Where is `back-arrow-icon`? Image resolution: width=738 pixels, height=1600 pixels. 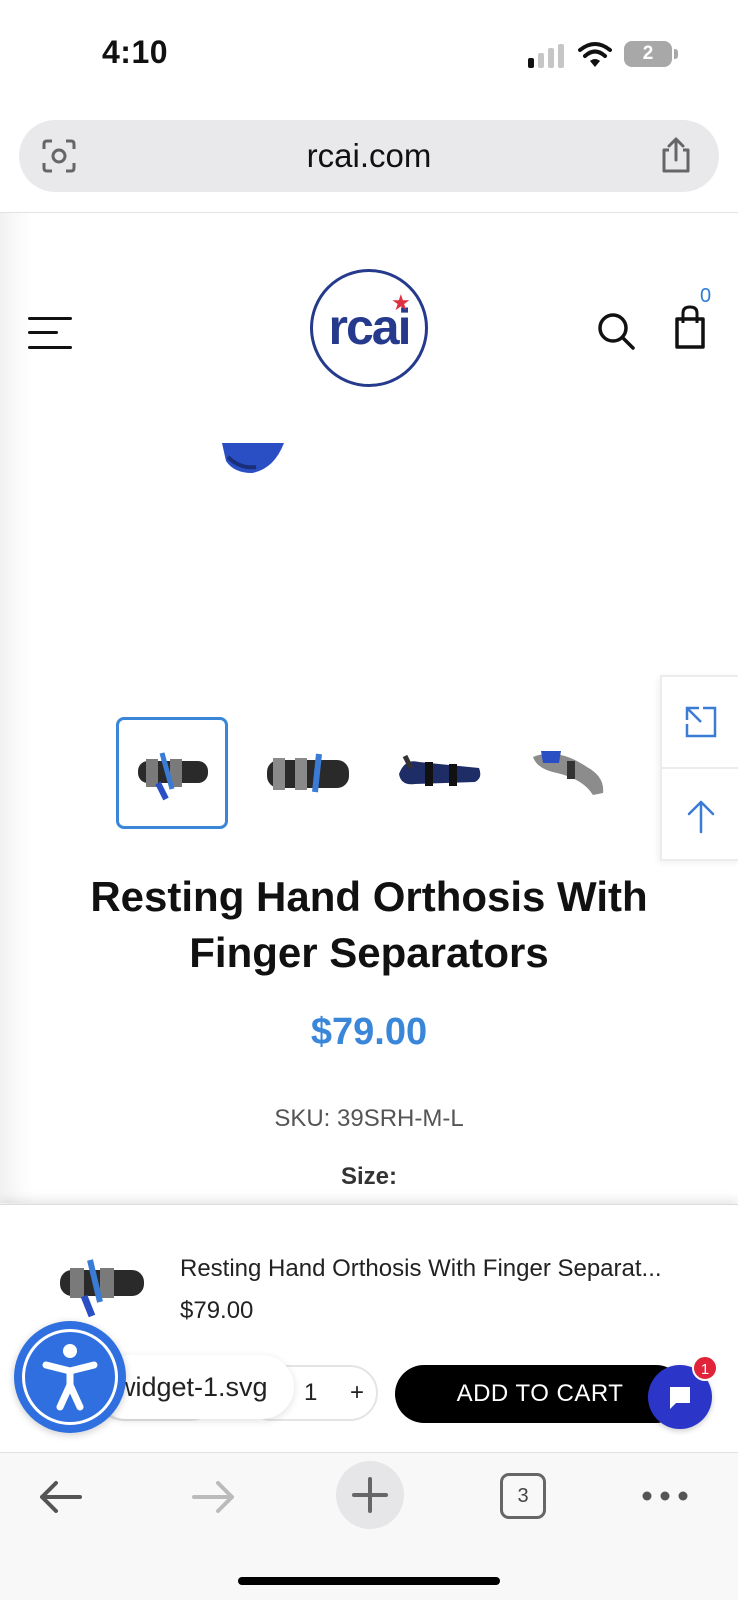
back-arrow-icon is located at coordinates (60, 1497).